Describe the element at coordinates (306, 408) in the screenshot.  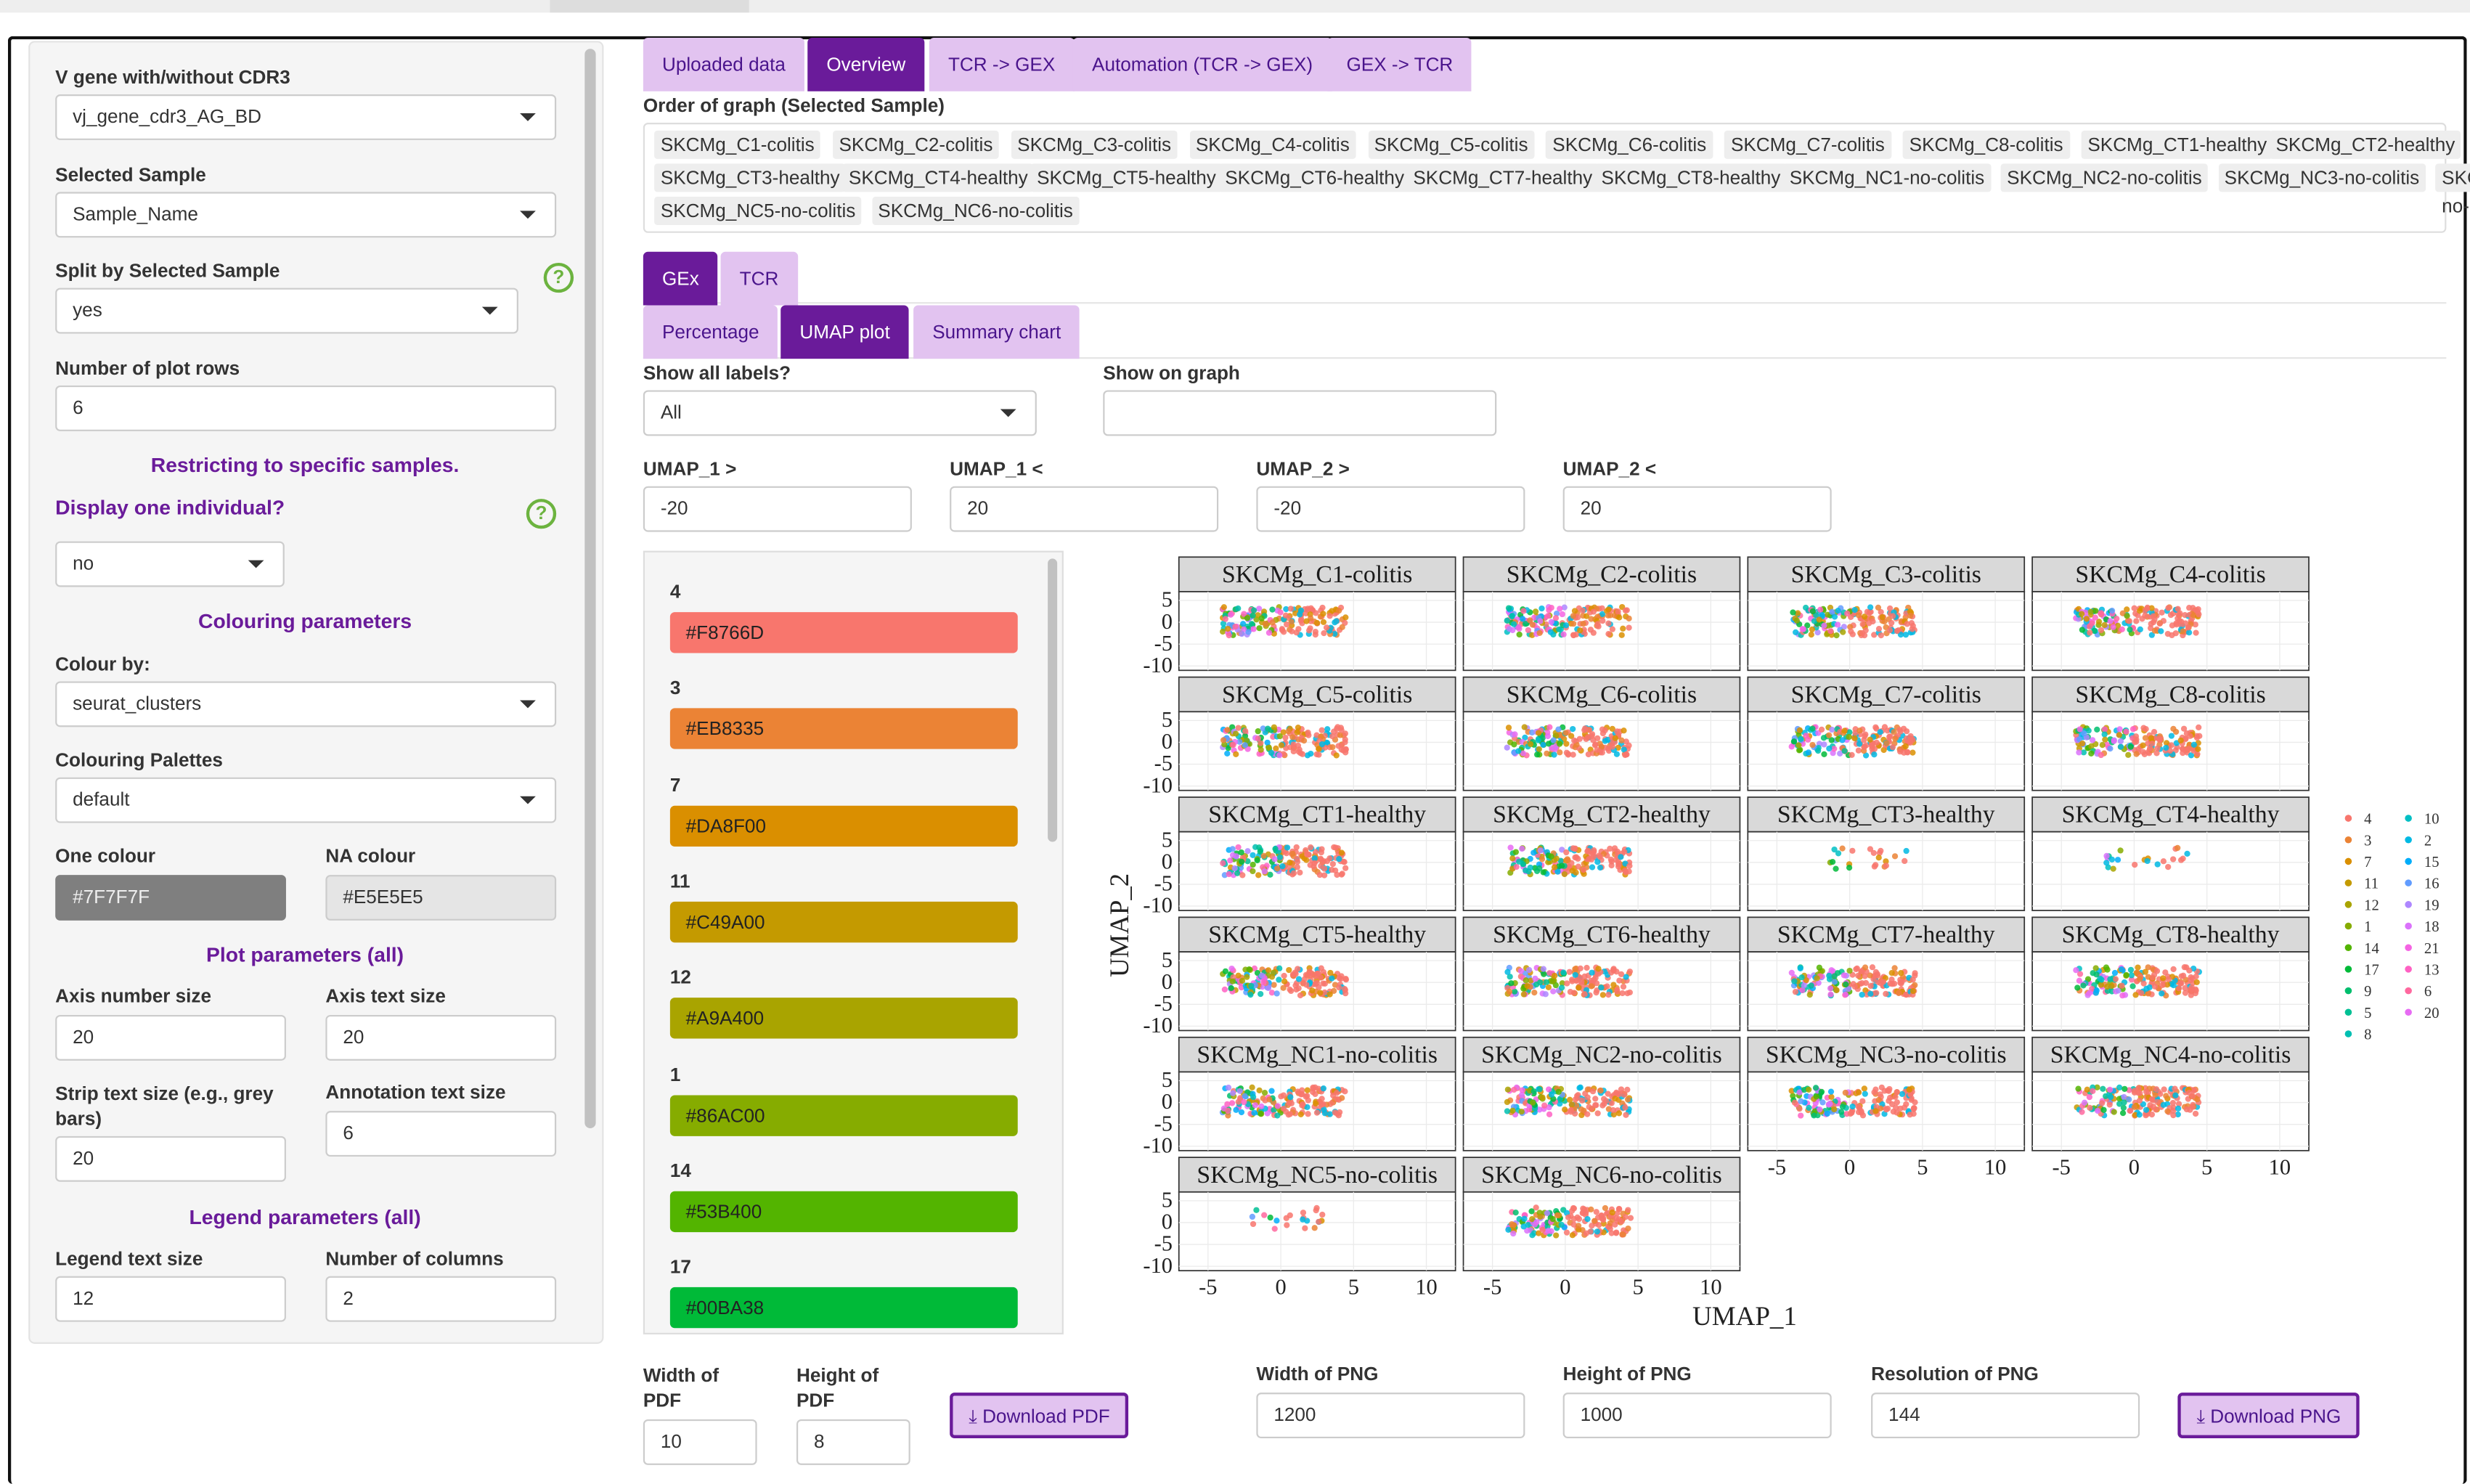
I see `rows-input: 6` at that location.